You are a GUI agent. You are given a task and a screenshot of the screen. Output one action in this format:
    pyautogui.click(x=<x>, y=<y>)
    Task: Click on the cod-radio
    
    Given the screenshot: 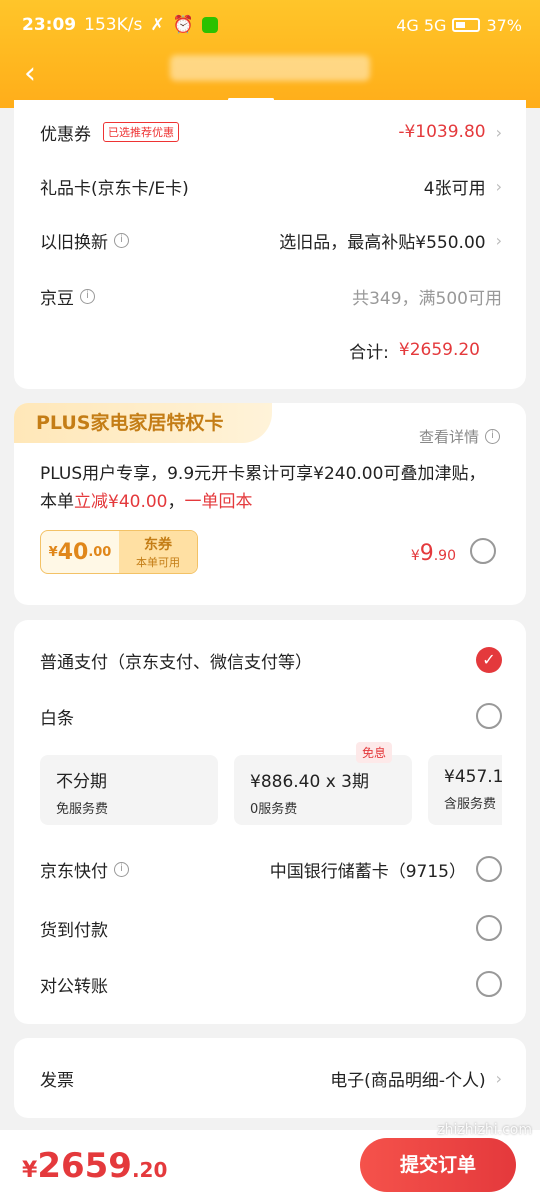 What is the action you would take?
    pyautogui.click(x=489, y=928)
    